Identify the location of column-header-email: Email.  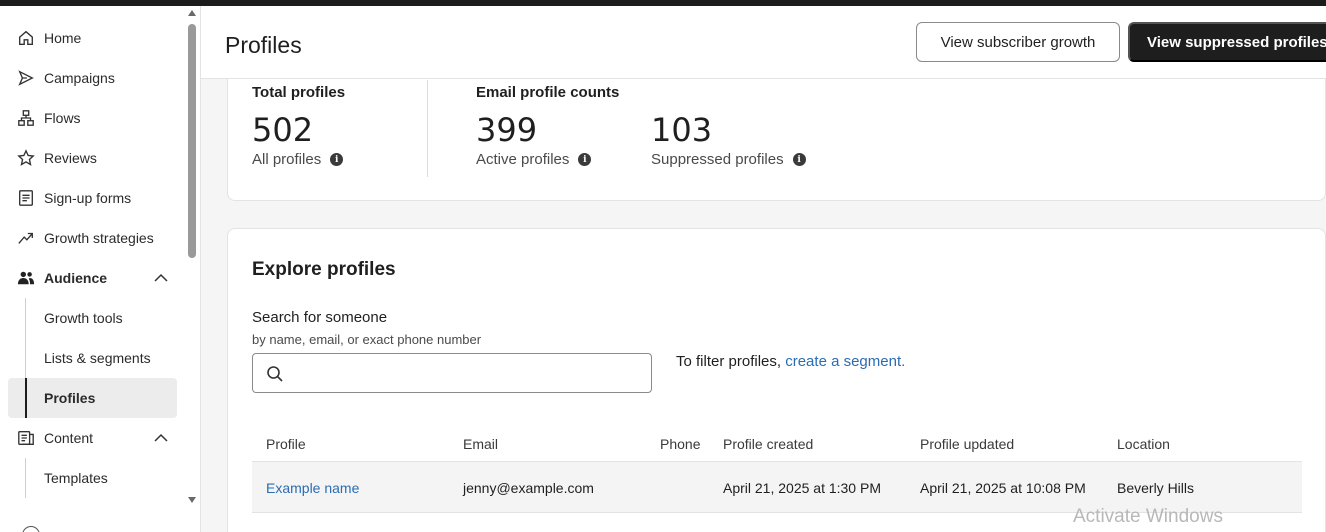
(480, 444).